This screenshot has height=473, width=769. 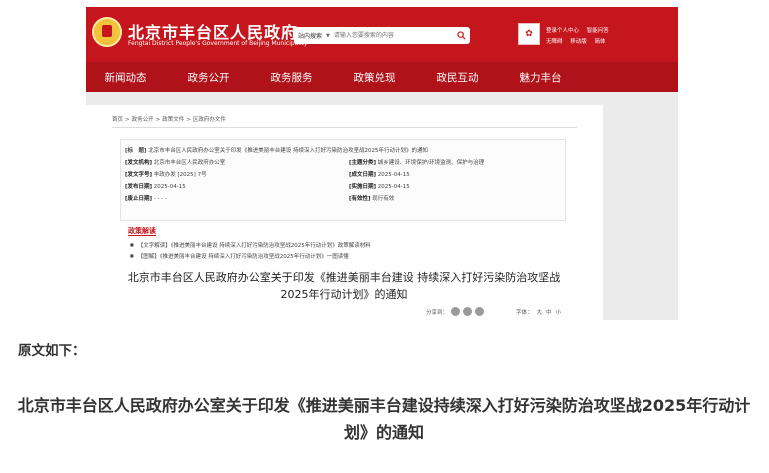 I want to click on meta-issuer: [发文机构] 北京市丰台区人民政府办公室, so click(x=175, y=162).